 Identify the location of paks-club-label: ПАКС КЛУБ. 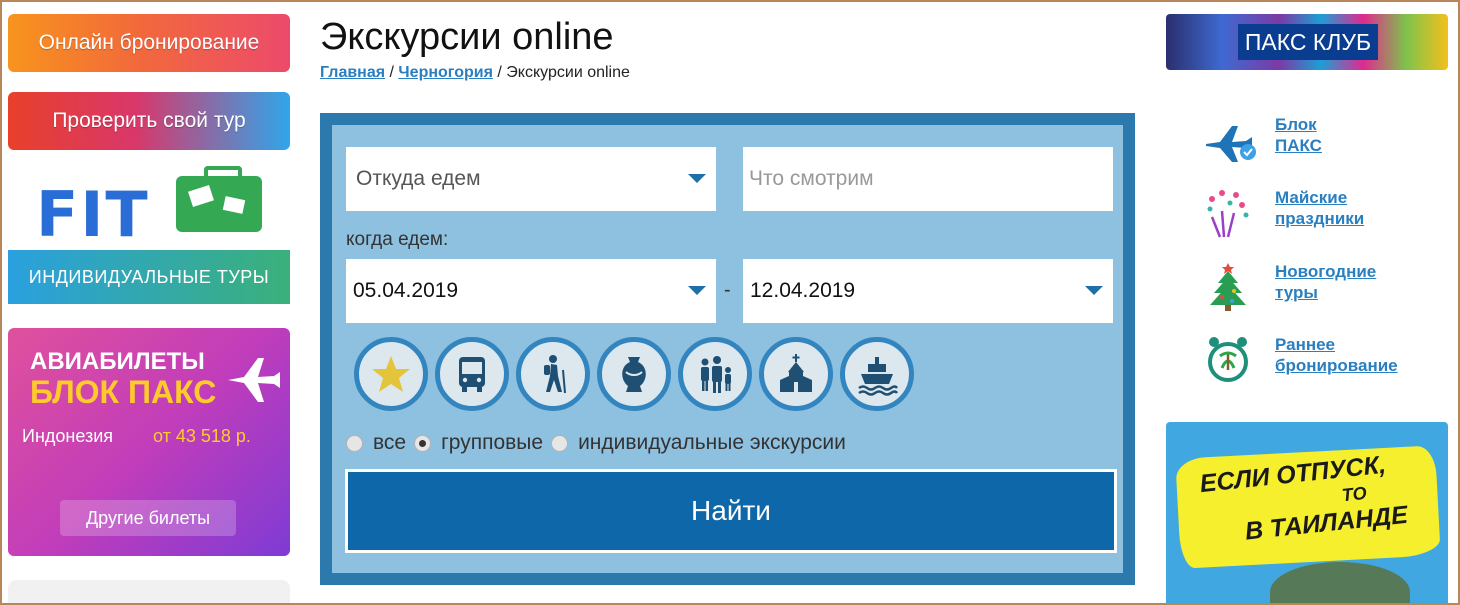
(1308, 42).